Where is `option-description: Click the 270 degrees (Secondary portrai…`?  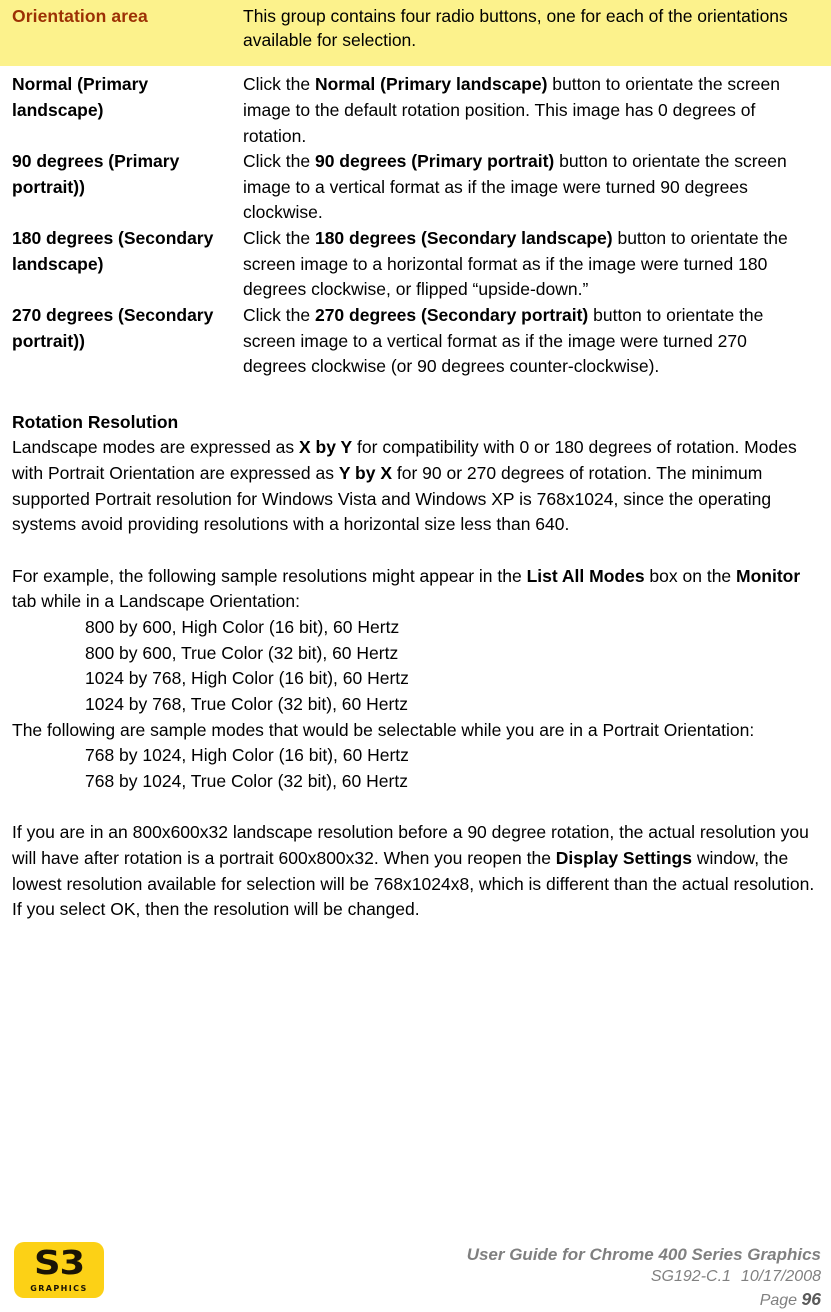 option-description: Click the 270 degrees (Secondary portrai… is located at coordinates (532, 341).